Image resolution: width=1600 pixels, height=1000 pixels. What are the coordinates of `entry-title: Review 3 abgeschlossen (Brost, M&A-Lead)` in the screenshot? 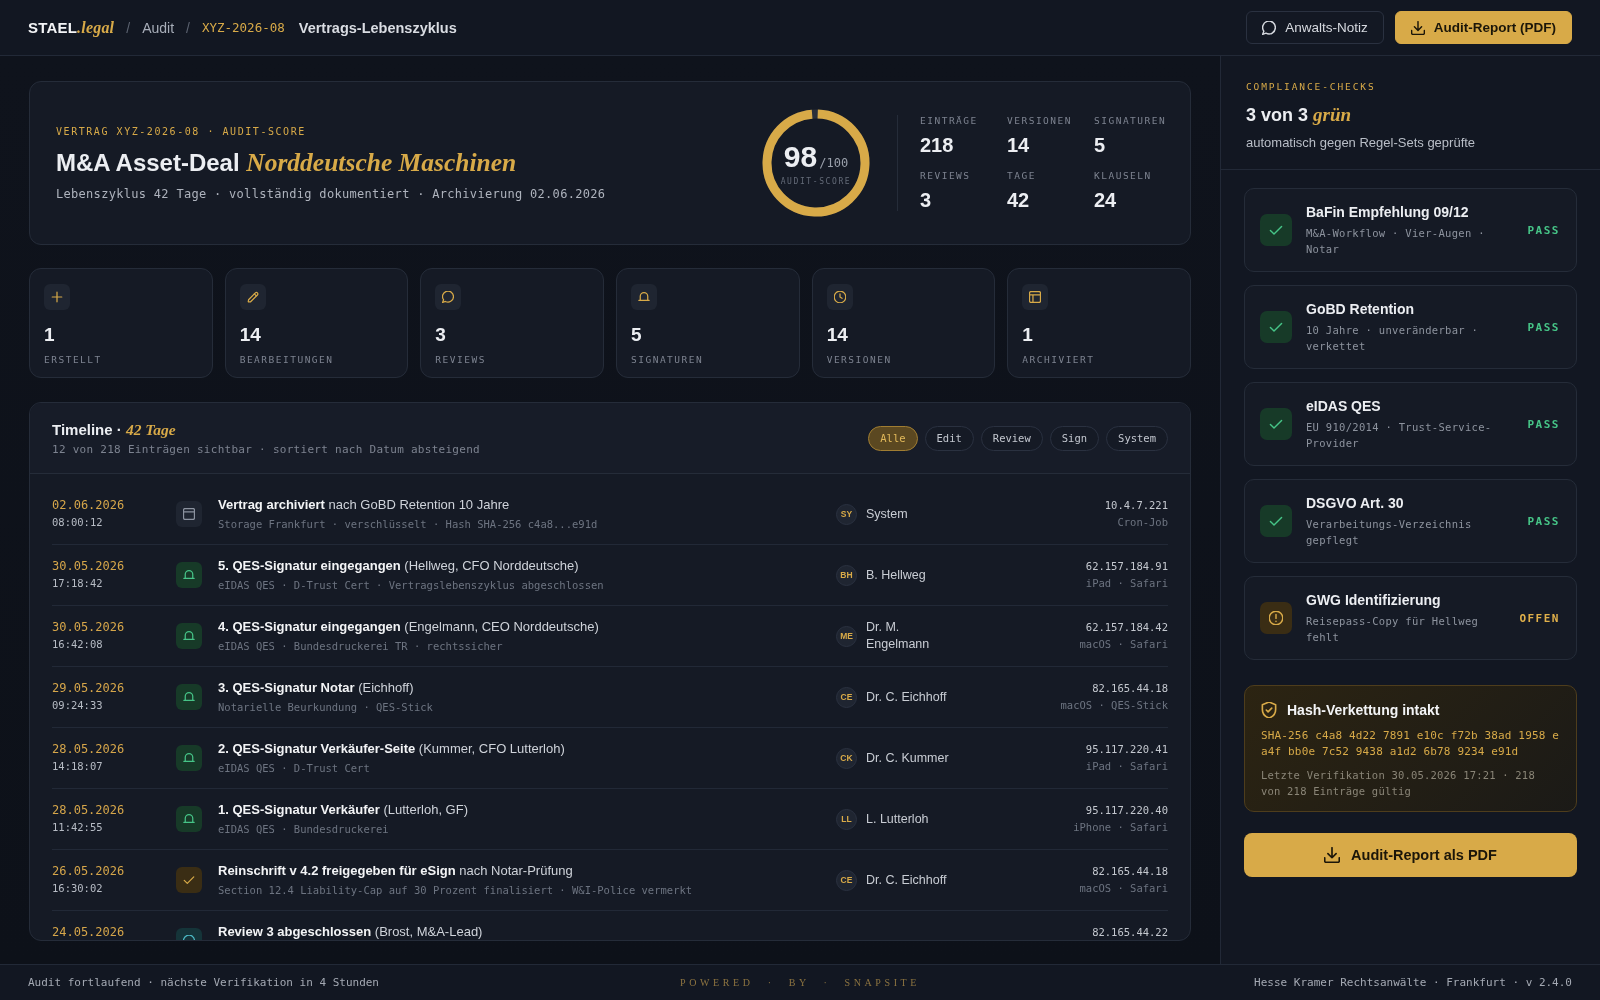 It's located at (351, 932).